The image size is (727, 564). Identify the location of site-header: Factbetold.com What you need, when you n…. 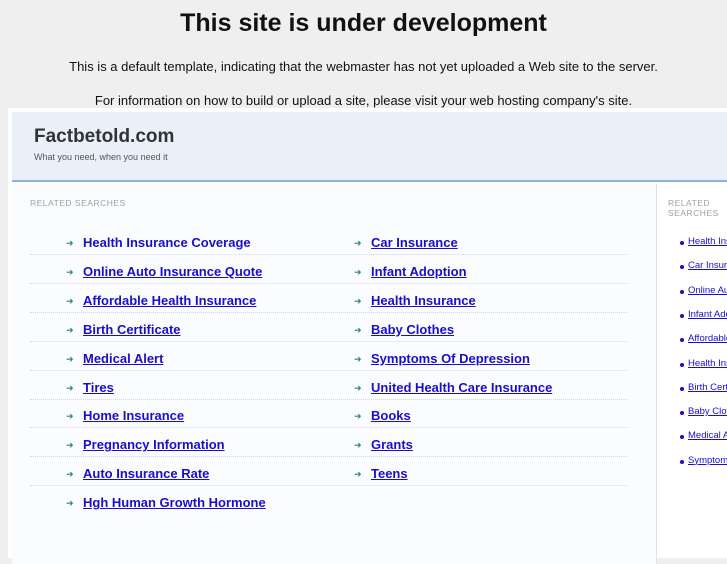
(369, 147).